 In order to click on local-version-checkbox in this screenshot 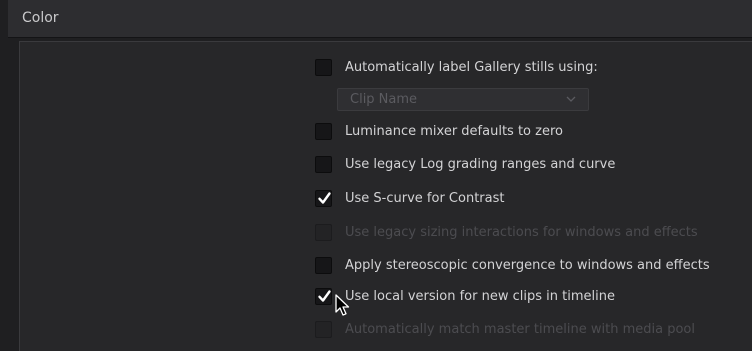, I will do `click(323, 296)`.